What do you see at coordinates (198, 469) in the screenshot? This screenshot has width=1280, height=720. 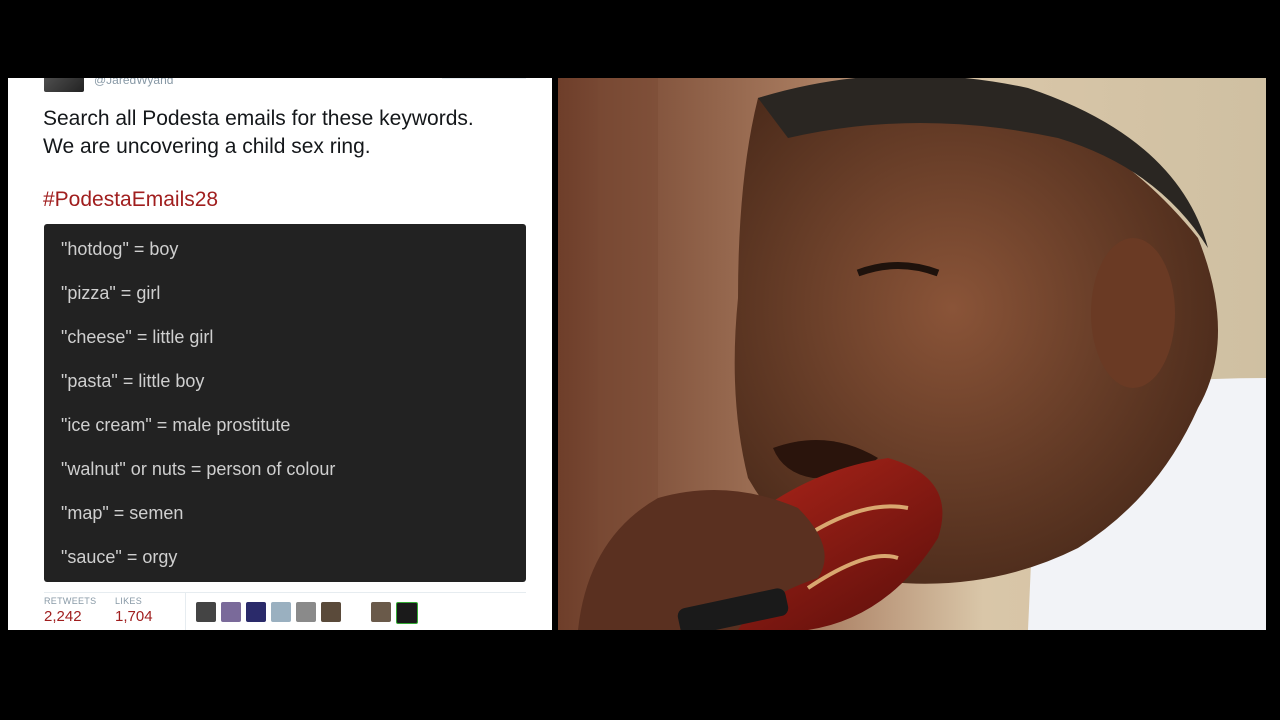 I see `keyword-item: "walnut" or nuts = person of colour` at bounding box center [198, 469].